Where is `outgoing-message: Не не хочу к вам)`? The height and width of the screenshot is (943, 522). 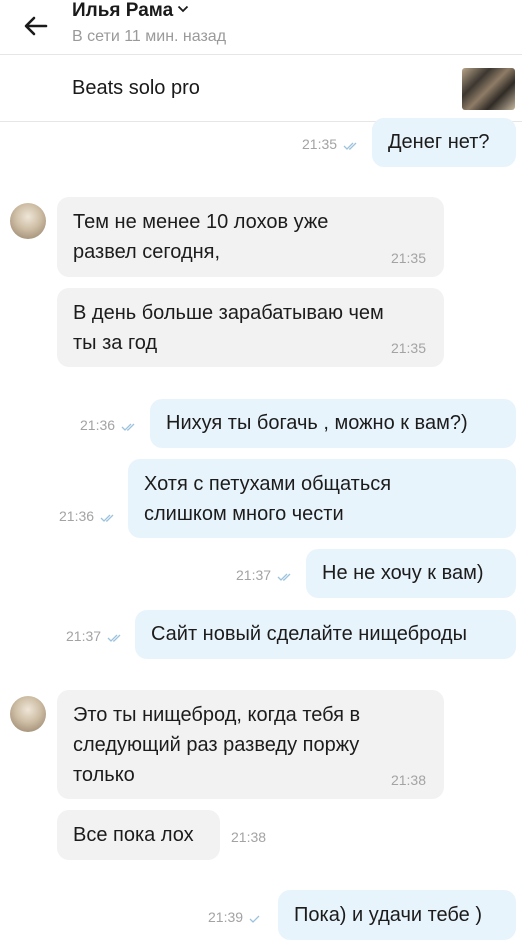 outgoing-message: Не не хочу к вам) is located at coordinates (411, 573).